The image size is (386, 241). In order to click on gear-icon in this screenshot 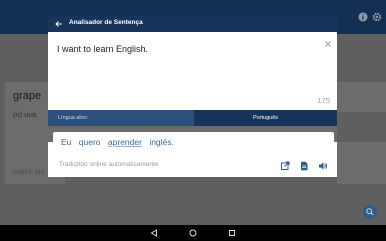, I will do `click(377, 17)`.